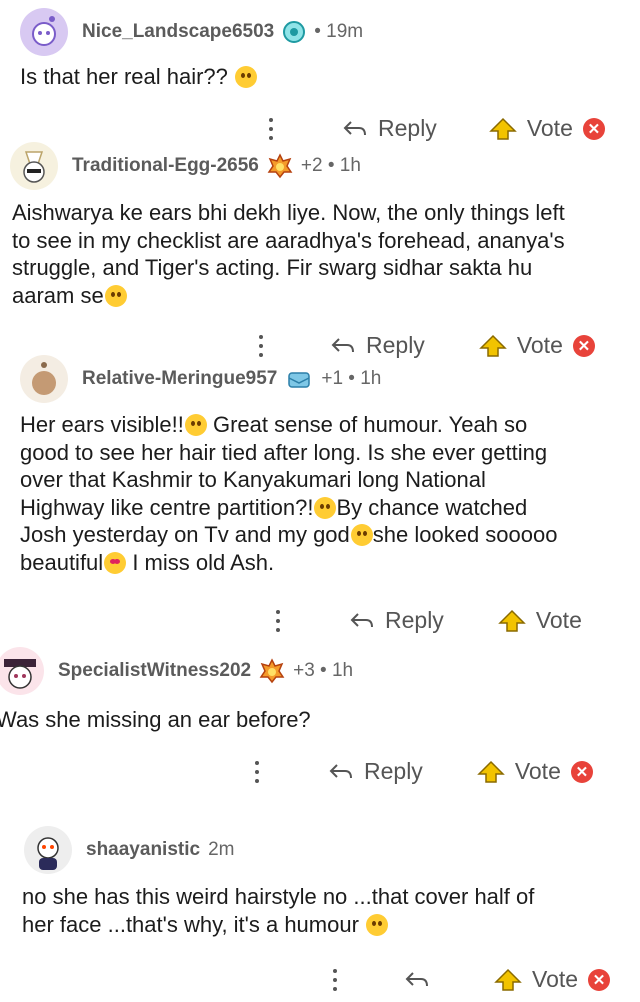  What do you see at coordinates (339, 31) in the screenshot?
I see `timestamp: • 19m` at bounding box center [339, 31].